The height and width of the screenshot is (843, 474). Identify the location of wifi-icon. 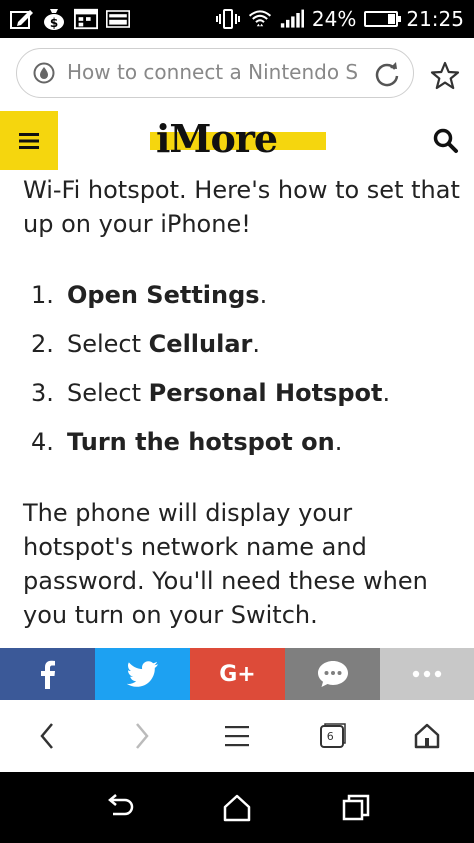
(260, 19).